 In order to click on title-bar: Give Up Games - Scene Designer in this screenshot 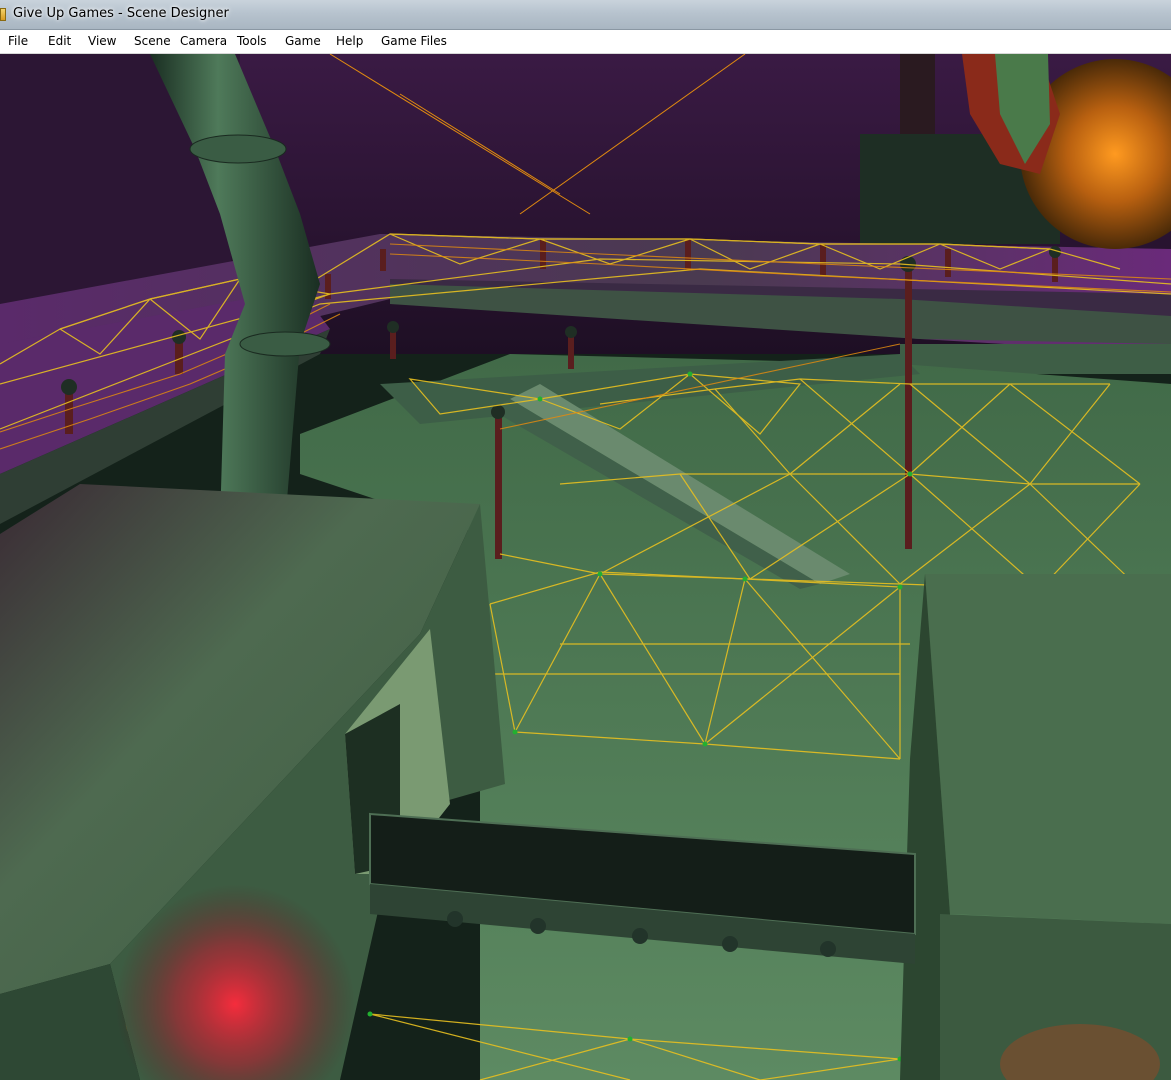, I will do `click(585, 15)`.